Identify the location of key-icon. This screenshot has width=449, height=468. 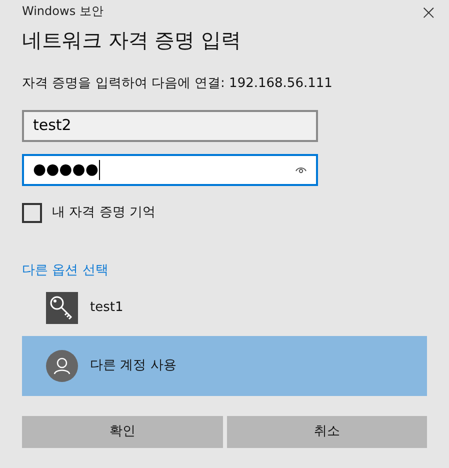
(62, 308).